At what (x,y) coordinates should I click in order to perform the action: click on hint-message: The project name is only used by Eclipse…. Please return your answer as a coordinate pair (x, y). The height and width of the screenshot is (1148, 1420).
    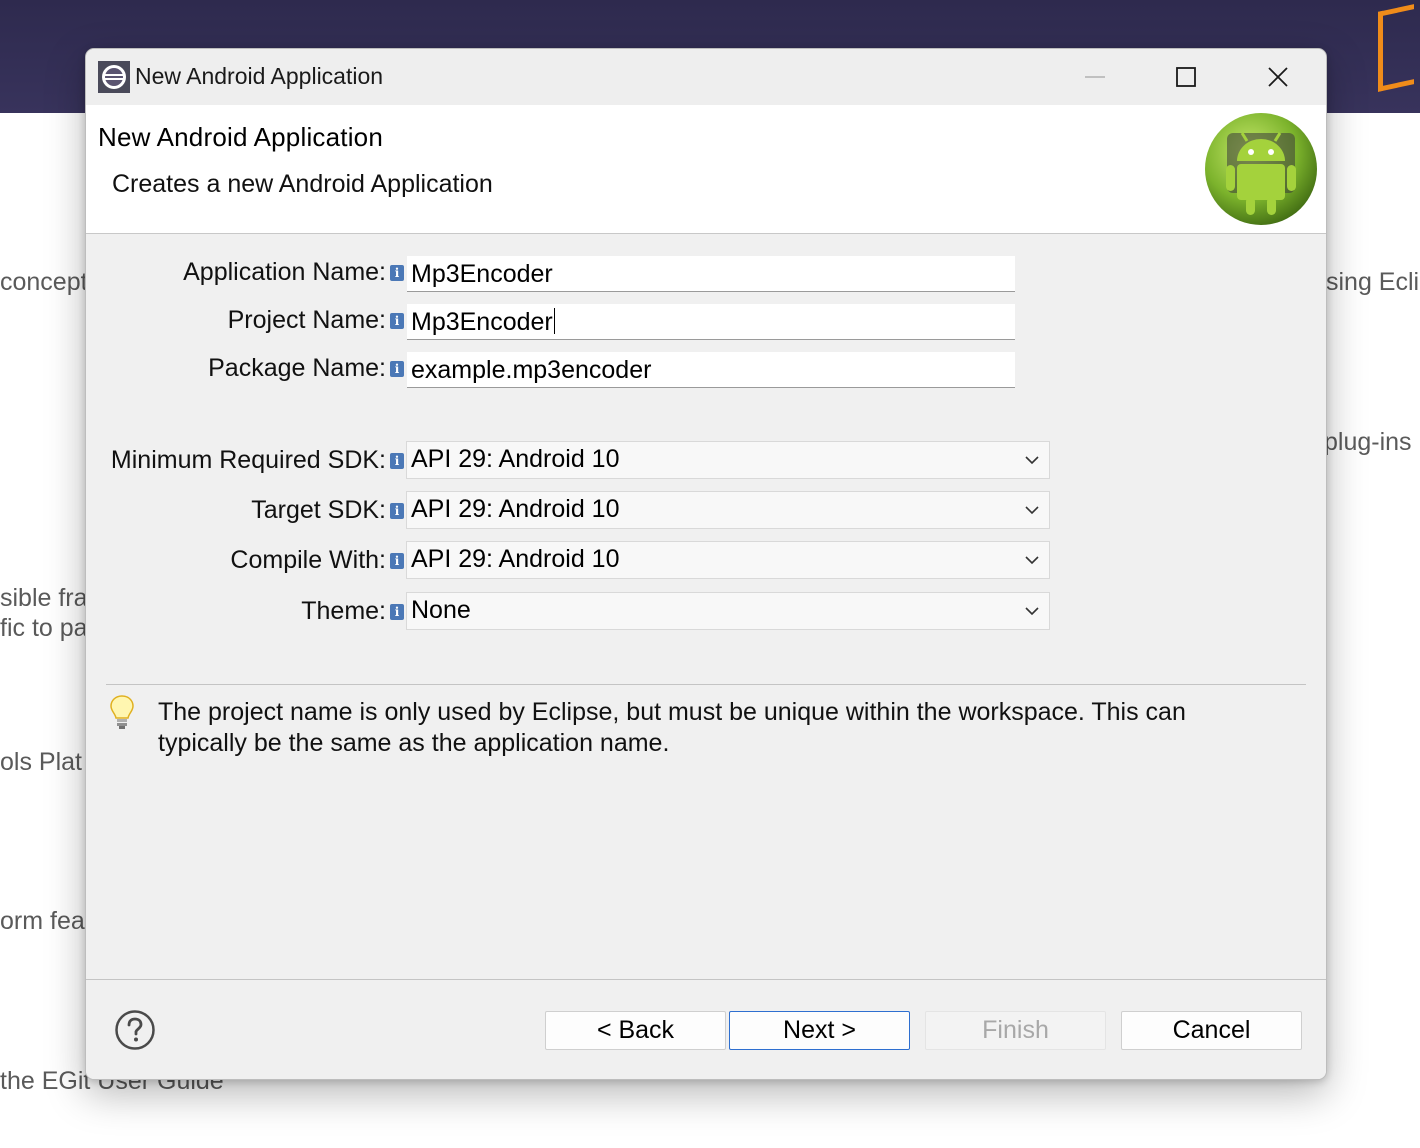
    Looking at the image, I should click on (672, 727).